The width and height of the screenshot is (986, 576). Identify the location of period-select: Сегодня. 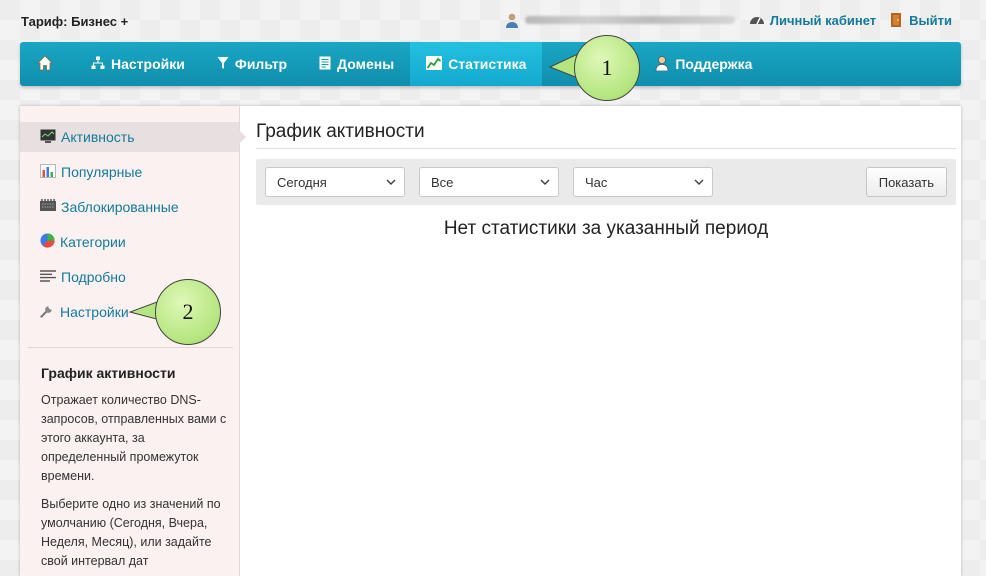
(335, 182).